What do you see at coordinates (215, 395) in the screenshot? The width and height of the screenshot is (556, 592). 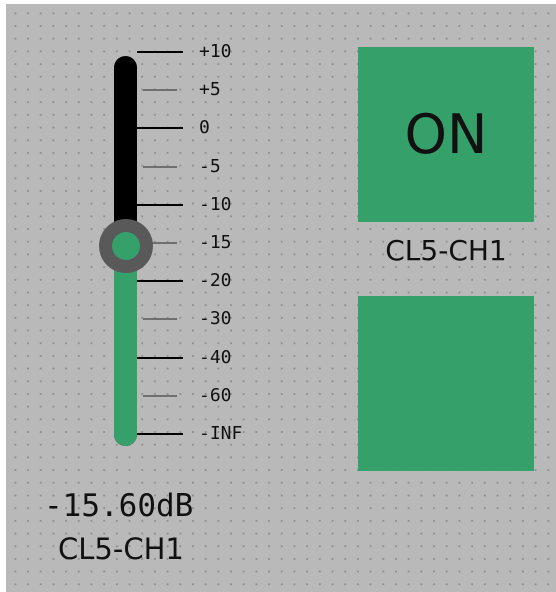 I see `fader-tick-label: -60` at bounding box center [215, 395].